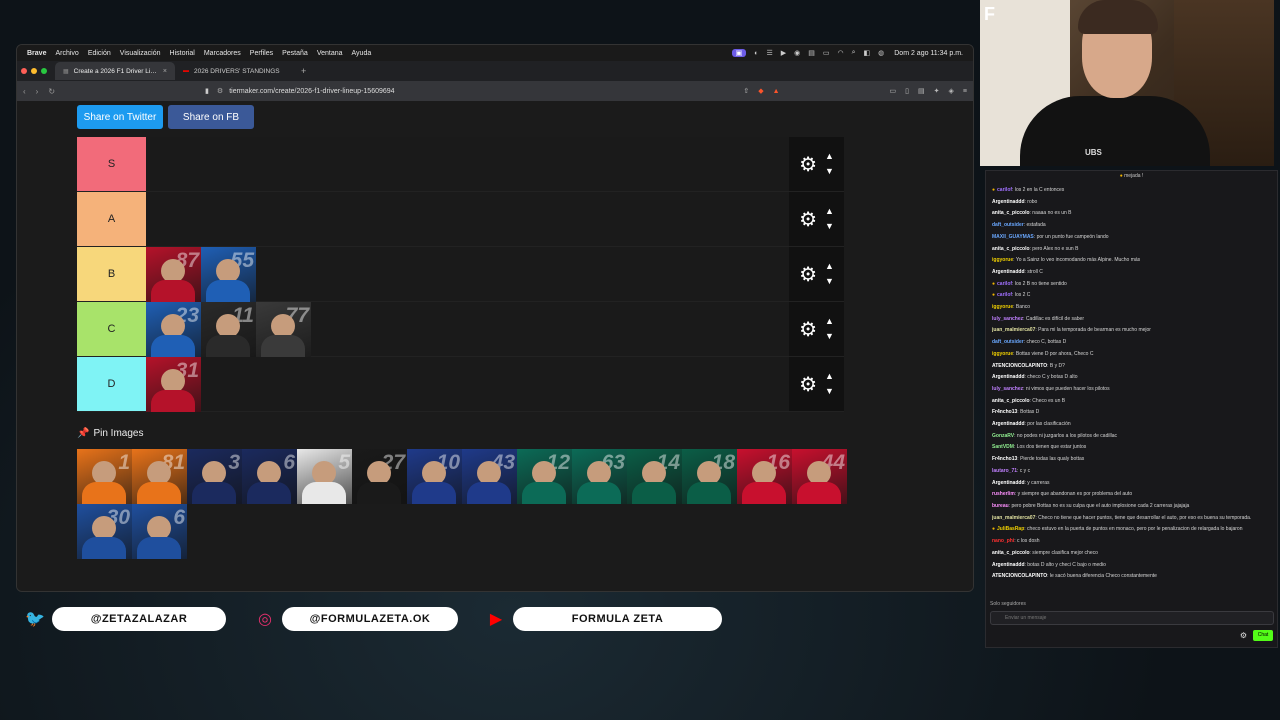  I want to click on grid-icon: ☰, so click(769, 53).